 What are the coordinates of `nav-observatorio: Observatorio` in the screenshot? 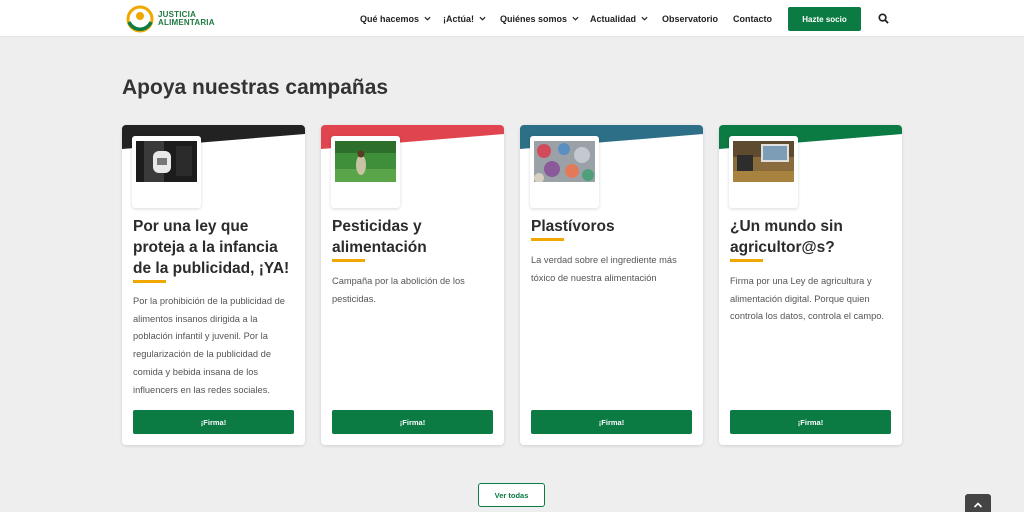 It's located at (690, 18).